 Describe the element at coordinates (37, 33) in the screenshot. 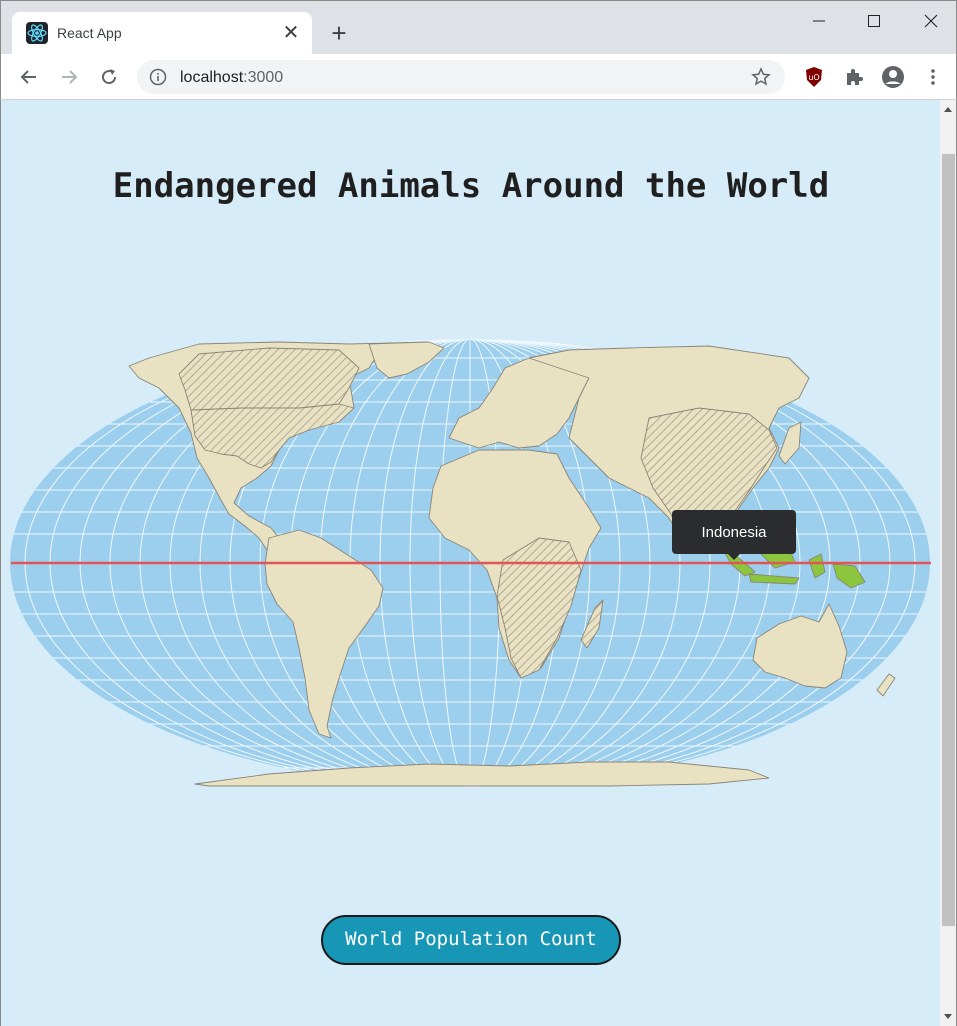

I see `react-logo-icon` at that location.